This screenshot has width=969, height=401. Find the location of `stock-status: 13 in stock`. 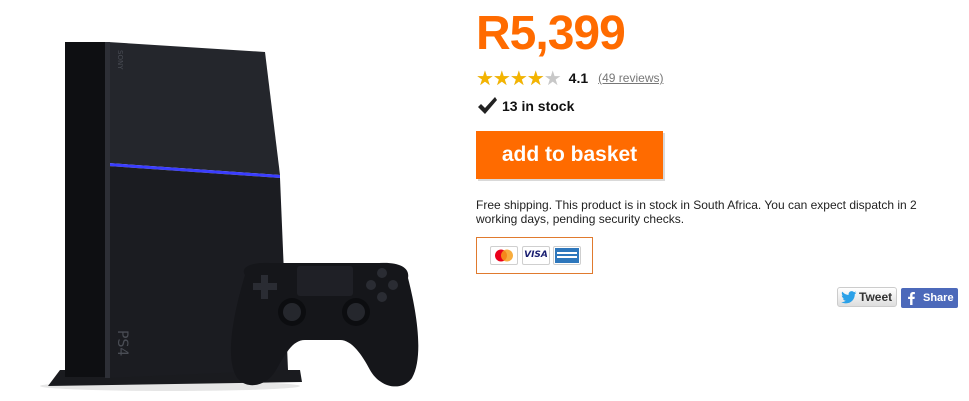

stock-status: 13 in stock is located at coordinates (525, 106).